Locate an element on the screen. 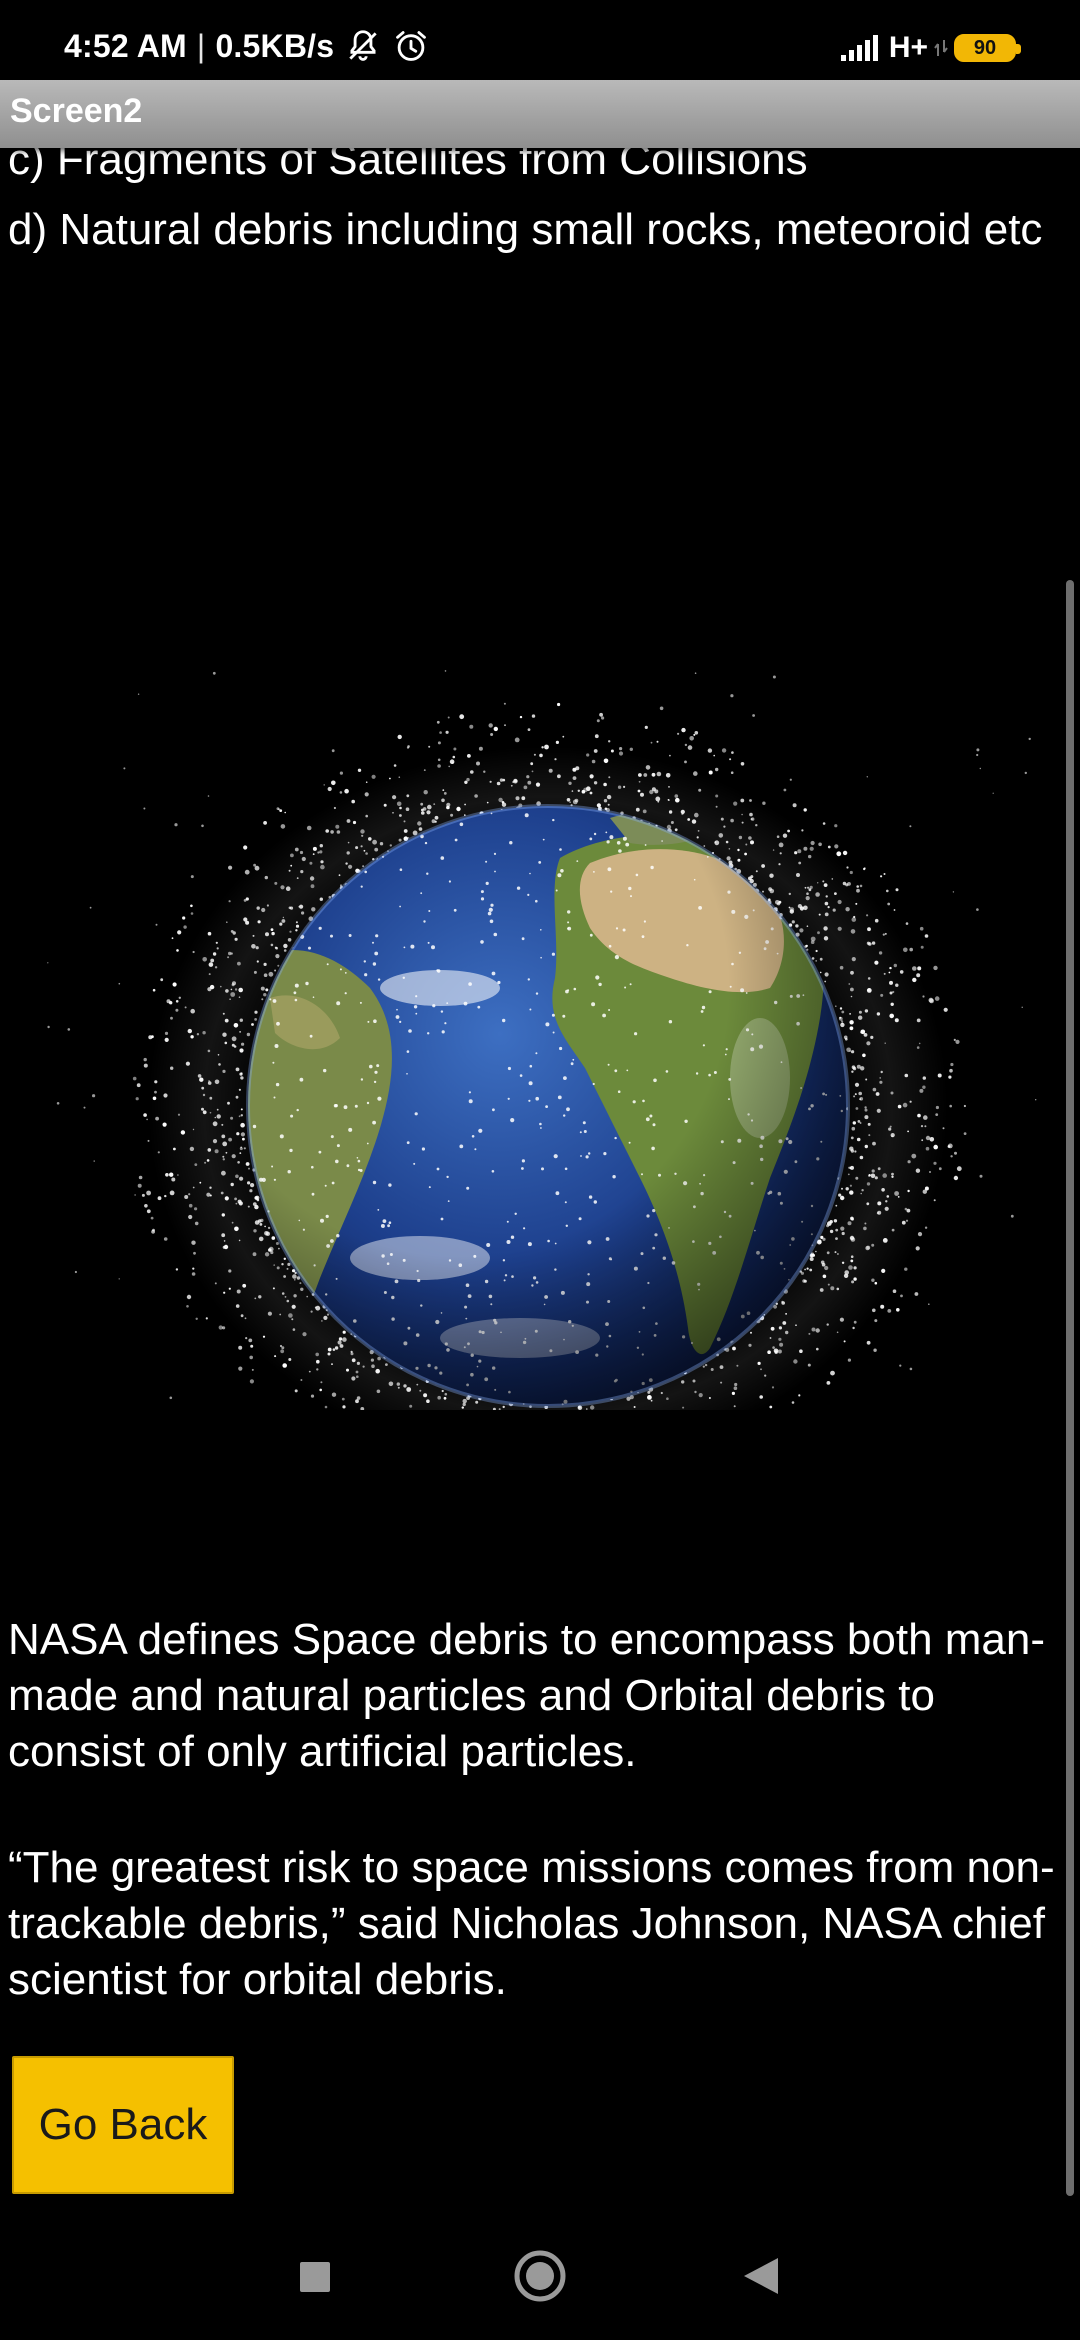 The width and height of the screenshot is (1080, 2340). go-back-button: Go Back is located at coordinates (123, 2125).